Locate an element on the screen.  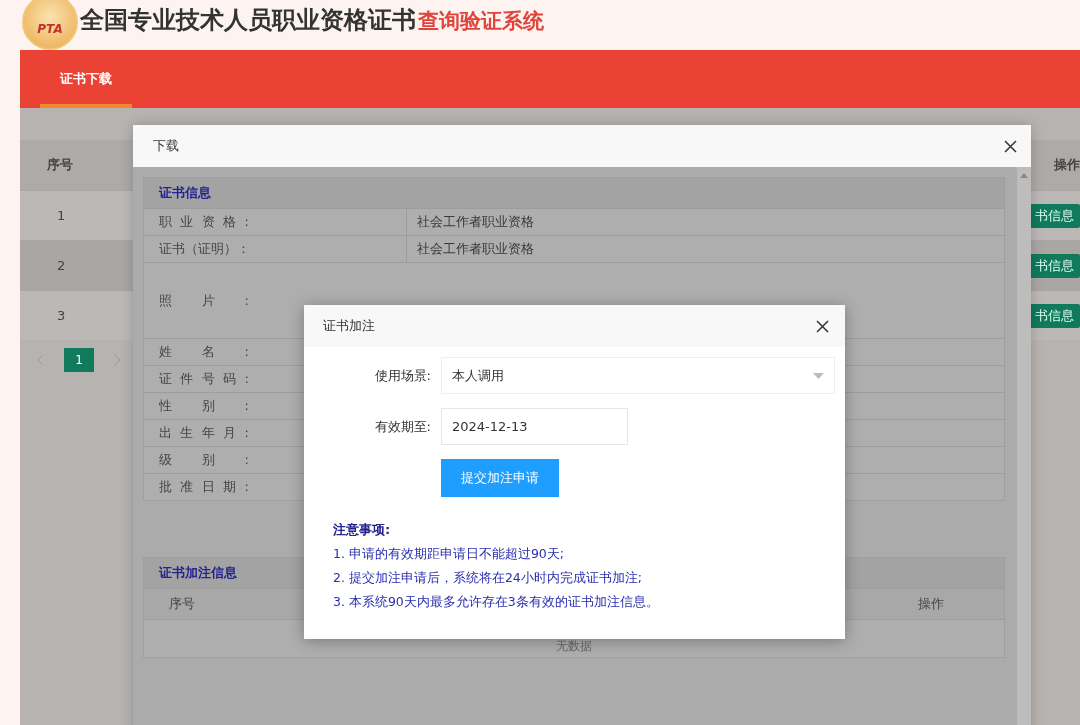
date-field: 2024-12-13 is located at coordinates (534, 426).